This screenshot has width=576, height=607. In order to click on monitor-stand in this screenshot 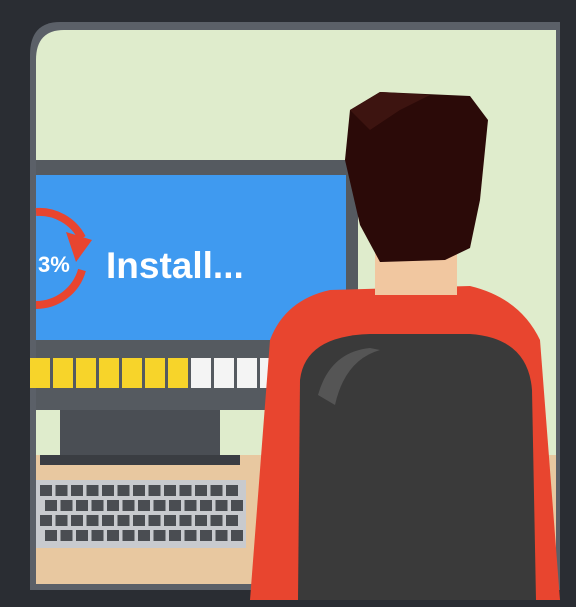, I will do `click(140, 434)`.